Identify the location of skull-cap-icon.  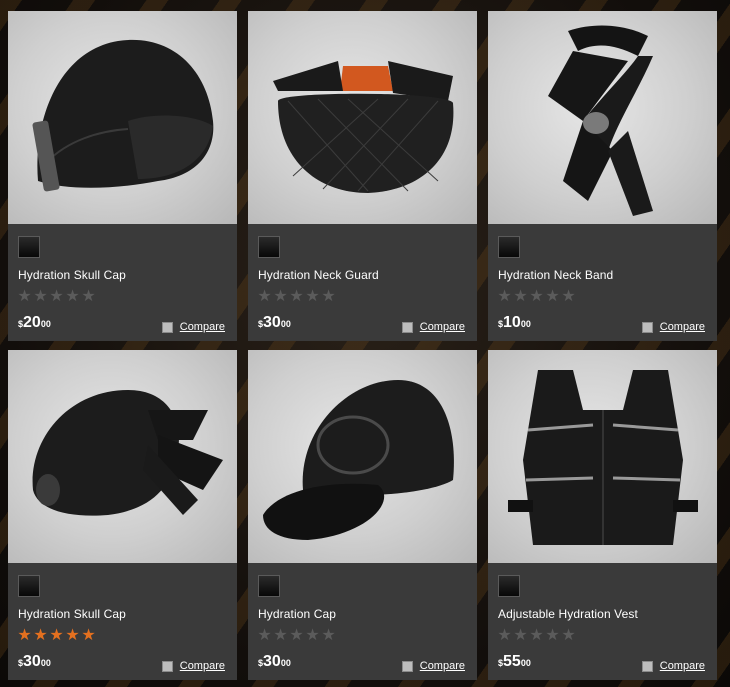
(123, 115).